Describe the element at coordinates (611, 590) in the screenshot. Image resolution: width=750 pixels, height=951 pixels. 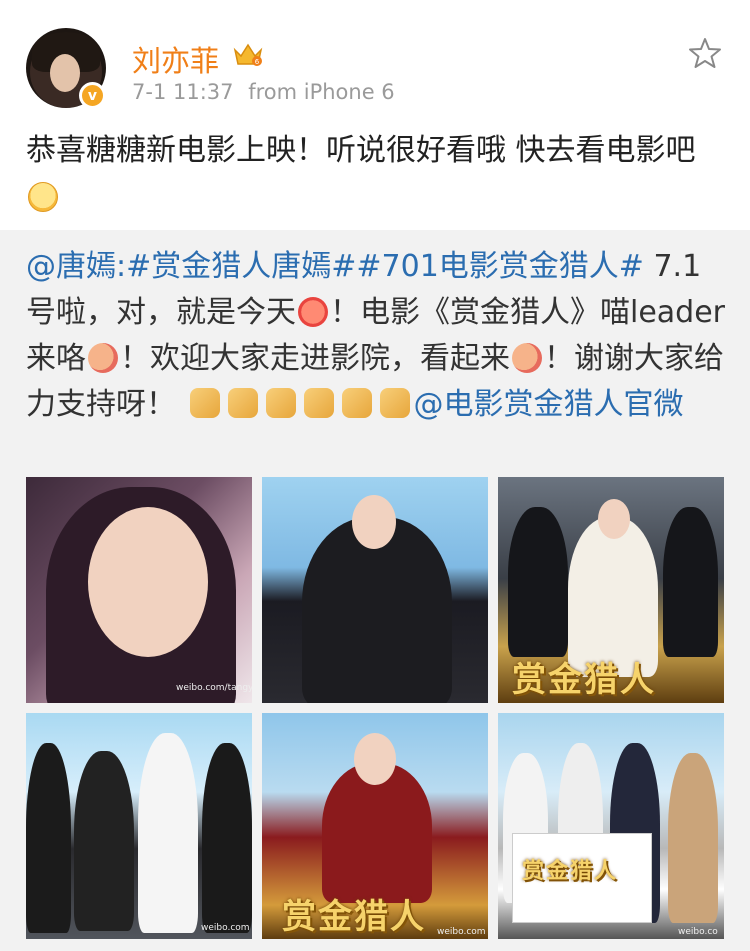
I see `photo-thumbnail: 赏金猎人` at that location.